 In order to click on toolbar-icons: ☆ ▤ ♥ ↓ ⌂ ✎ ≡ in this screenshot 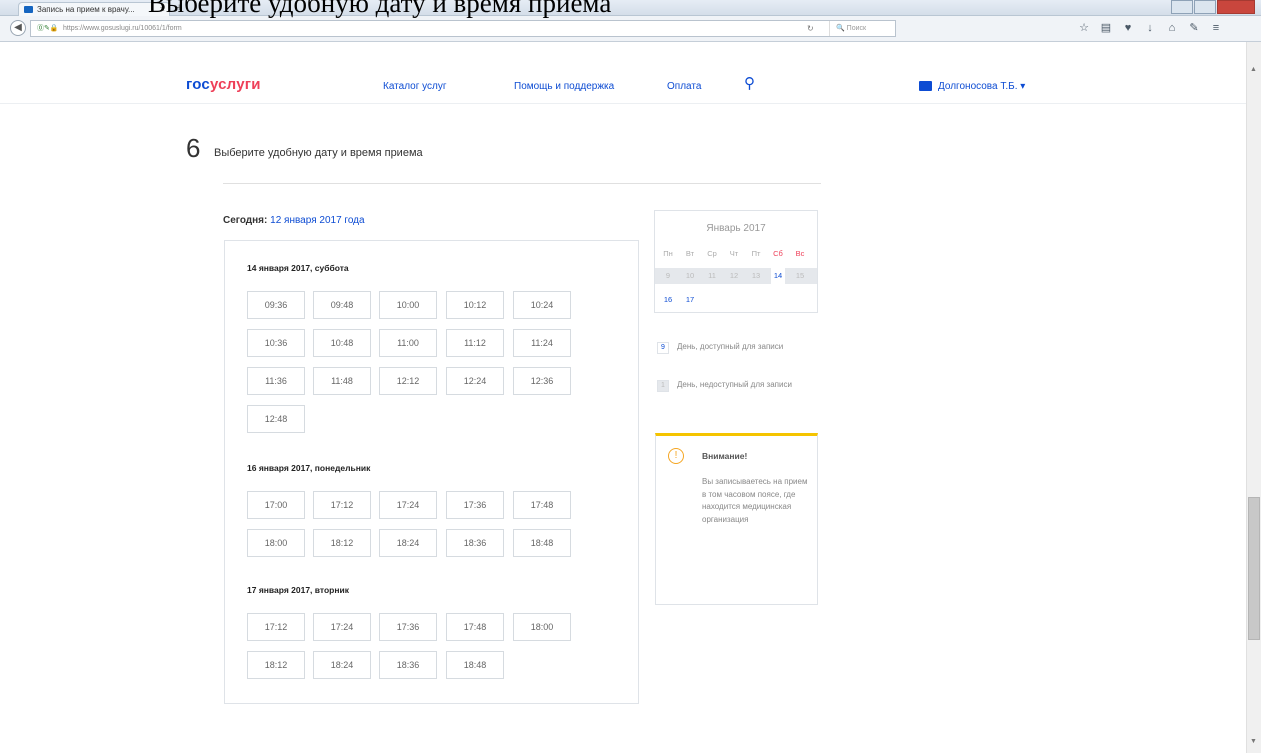, I will do `click(1150, 28)`.